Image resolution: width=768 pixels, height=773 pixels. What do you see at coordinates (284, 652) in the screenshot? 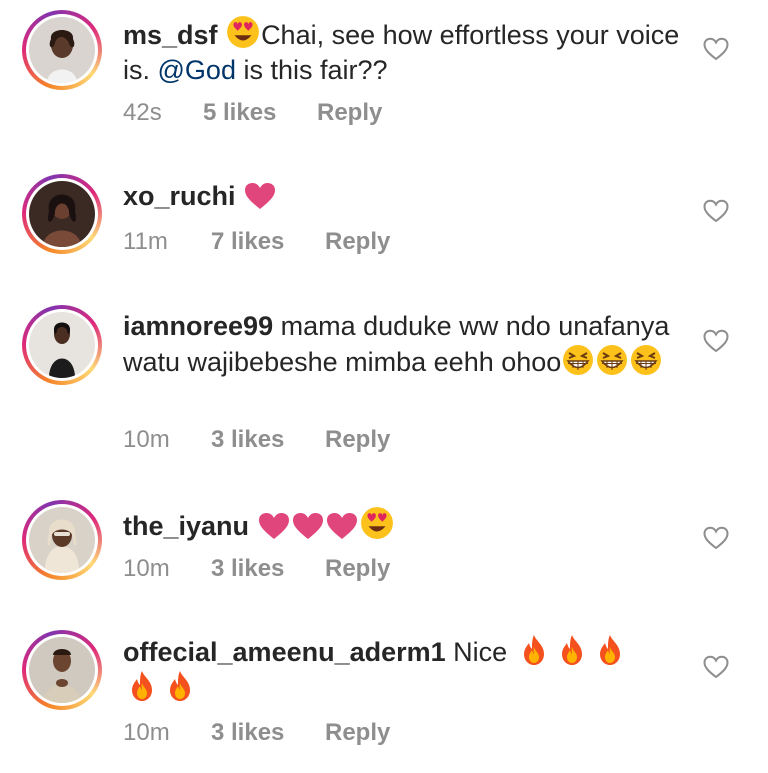
I see `comment-username: offecial_ameenu_aderm1` at bounding box center [284, 652].